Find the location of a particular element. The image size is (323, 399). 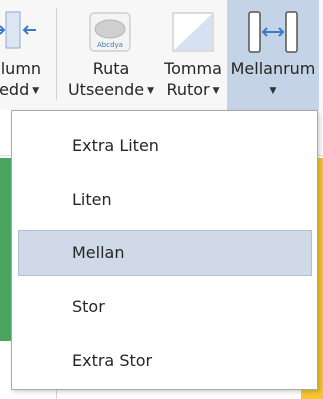

menu-item-label: Extra Liten is located at coordinates (115, 145).